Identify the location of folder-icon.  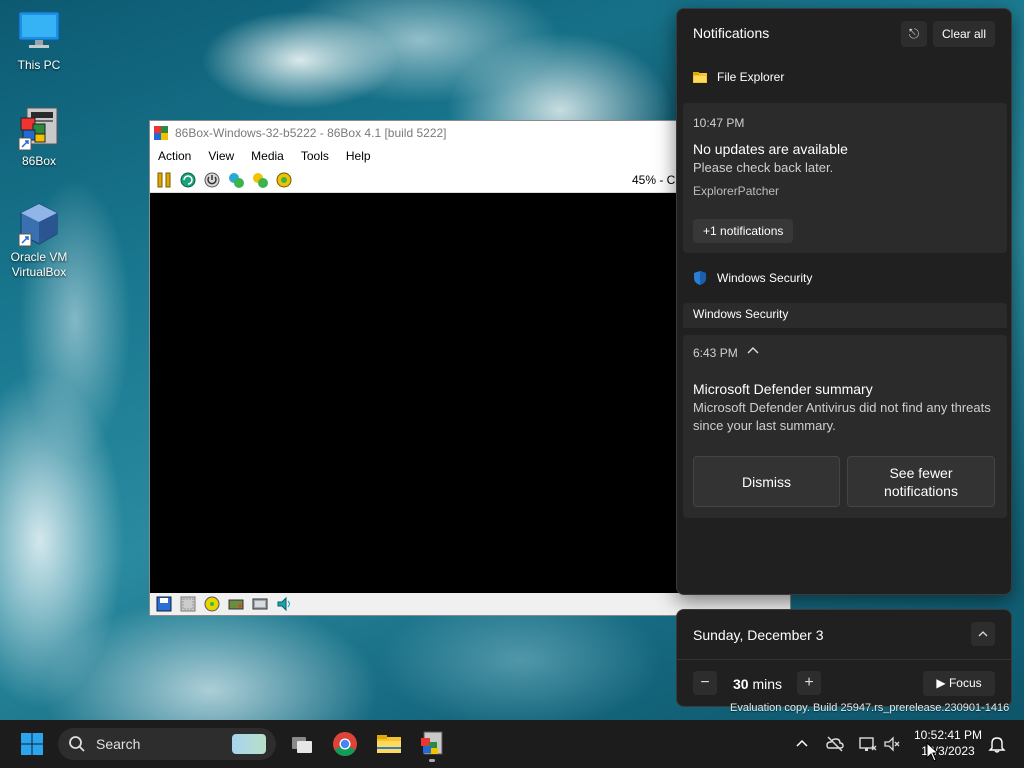
(700, 77).